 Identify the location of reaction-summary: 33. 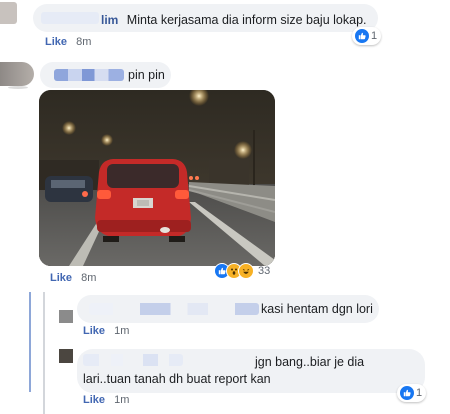
(243, 271).